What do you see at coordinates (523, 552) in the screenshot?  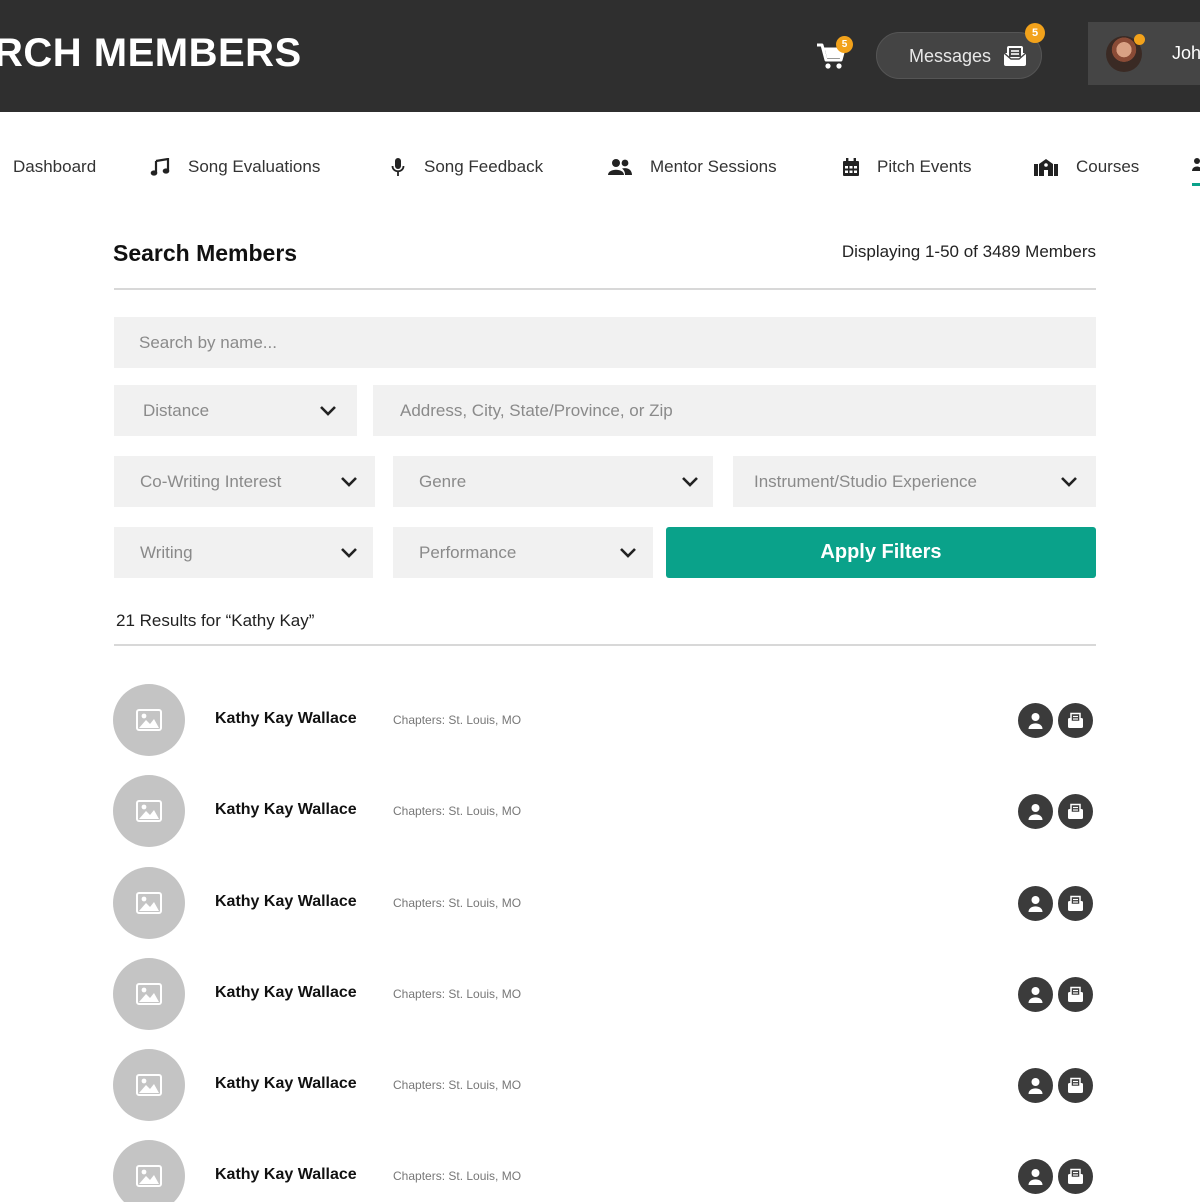 I see `performance-select: Performance` at bounding box center [523, 552].